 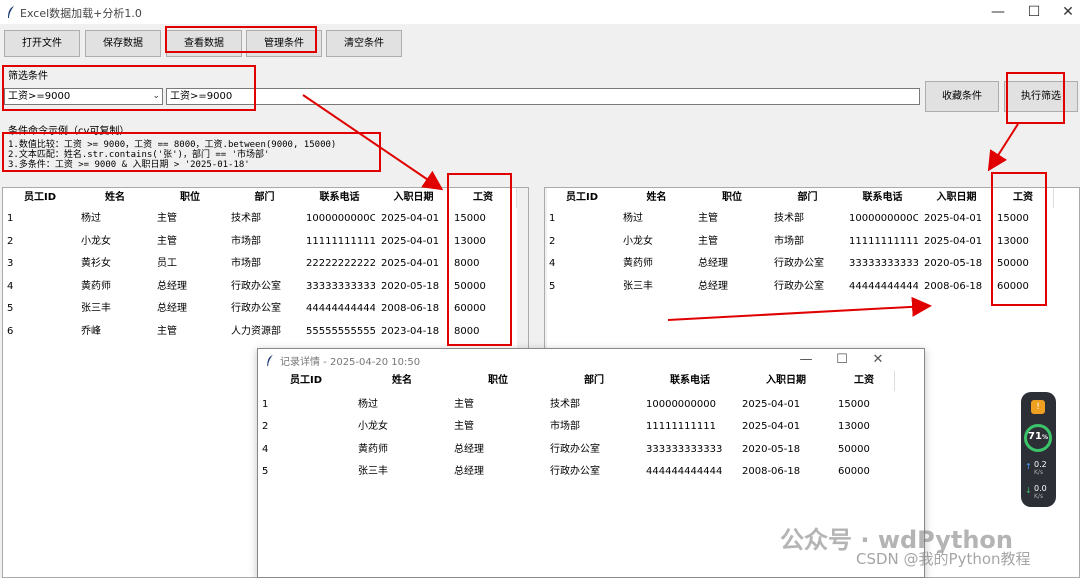 I want to click on table-cell: 员工, so click(x=167, y=263).